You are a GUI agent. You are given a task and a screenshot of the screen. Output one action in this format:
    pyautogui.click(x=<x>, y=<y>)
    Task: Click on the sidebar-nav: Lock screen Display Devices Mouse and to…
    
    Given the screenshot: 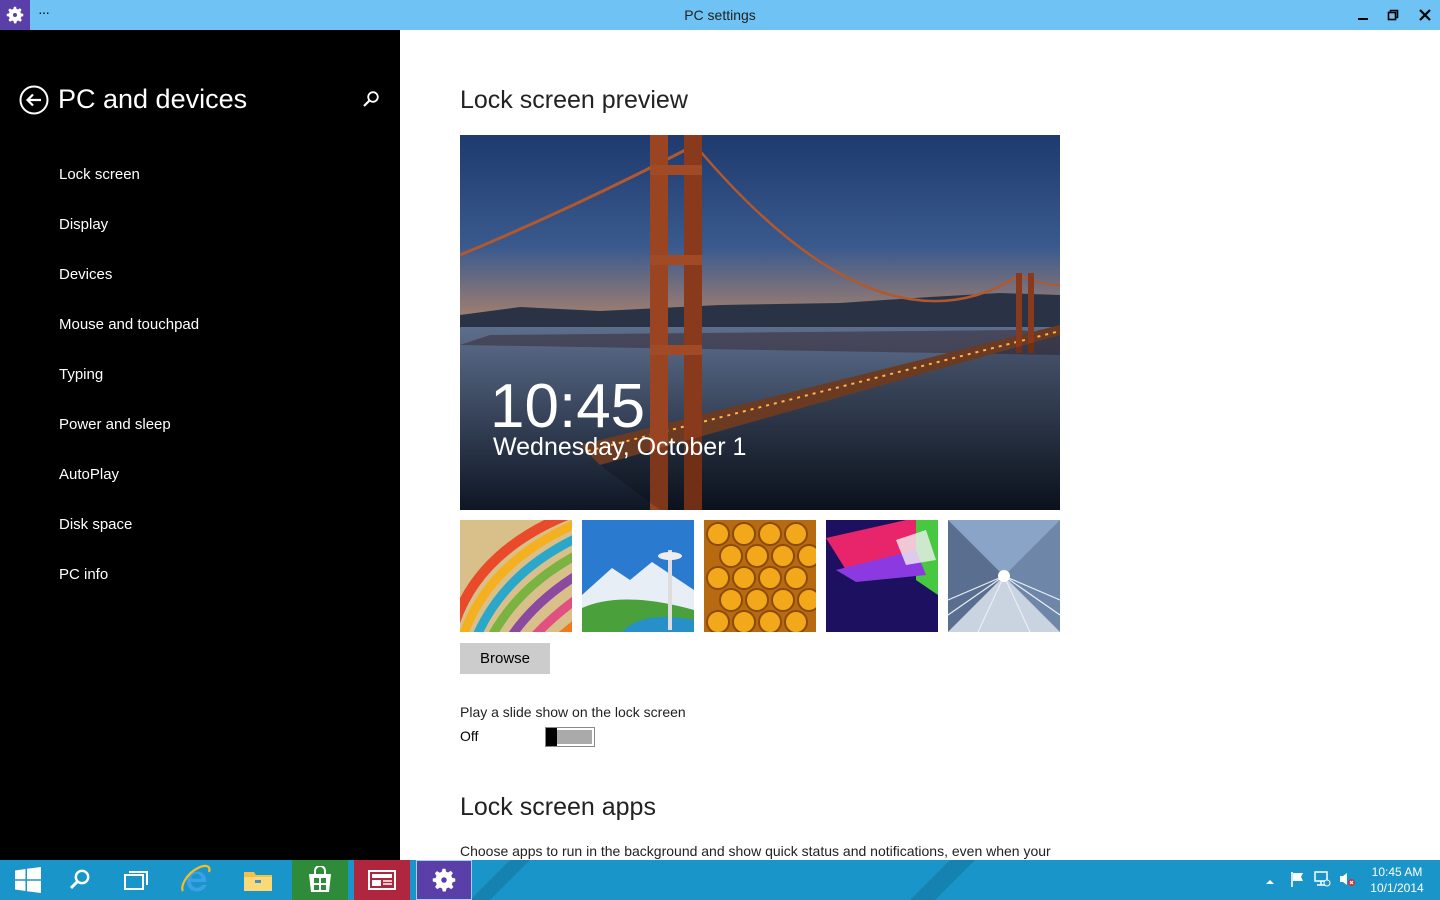 What is the action you would take?
    pyautogui.click(x=129, y=388)
    